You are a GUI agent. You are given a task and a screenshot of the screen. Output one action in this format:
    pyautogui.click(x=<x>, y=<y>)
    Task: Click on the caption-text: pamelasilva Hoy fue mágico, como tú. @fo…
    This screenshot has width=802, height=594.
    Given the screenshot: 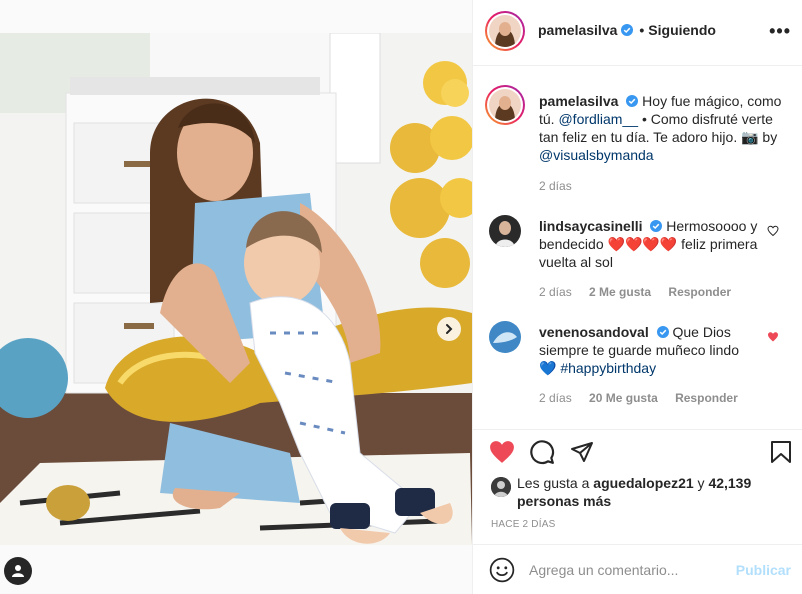 What is the action you would take?
    pyautogui.click(x=664, y=128)
    